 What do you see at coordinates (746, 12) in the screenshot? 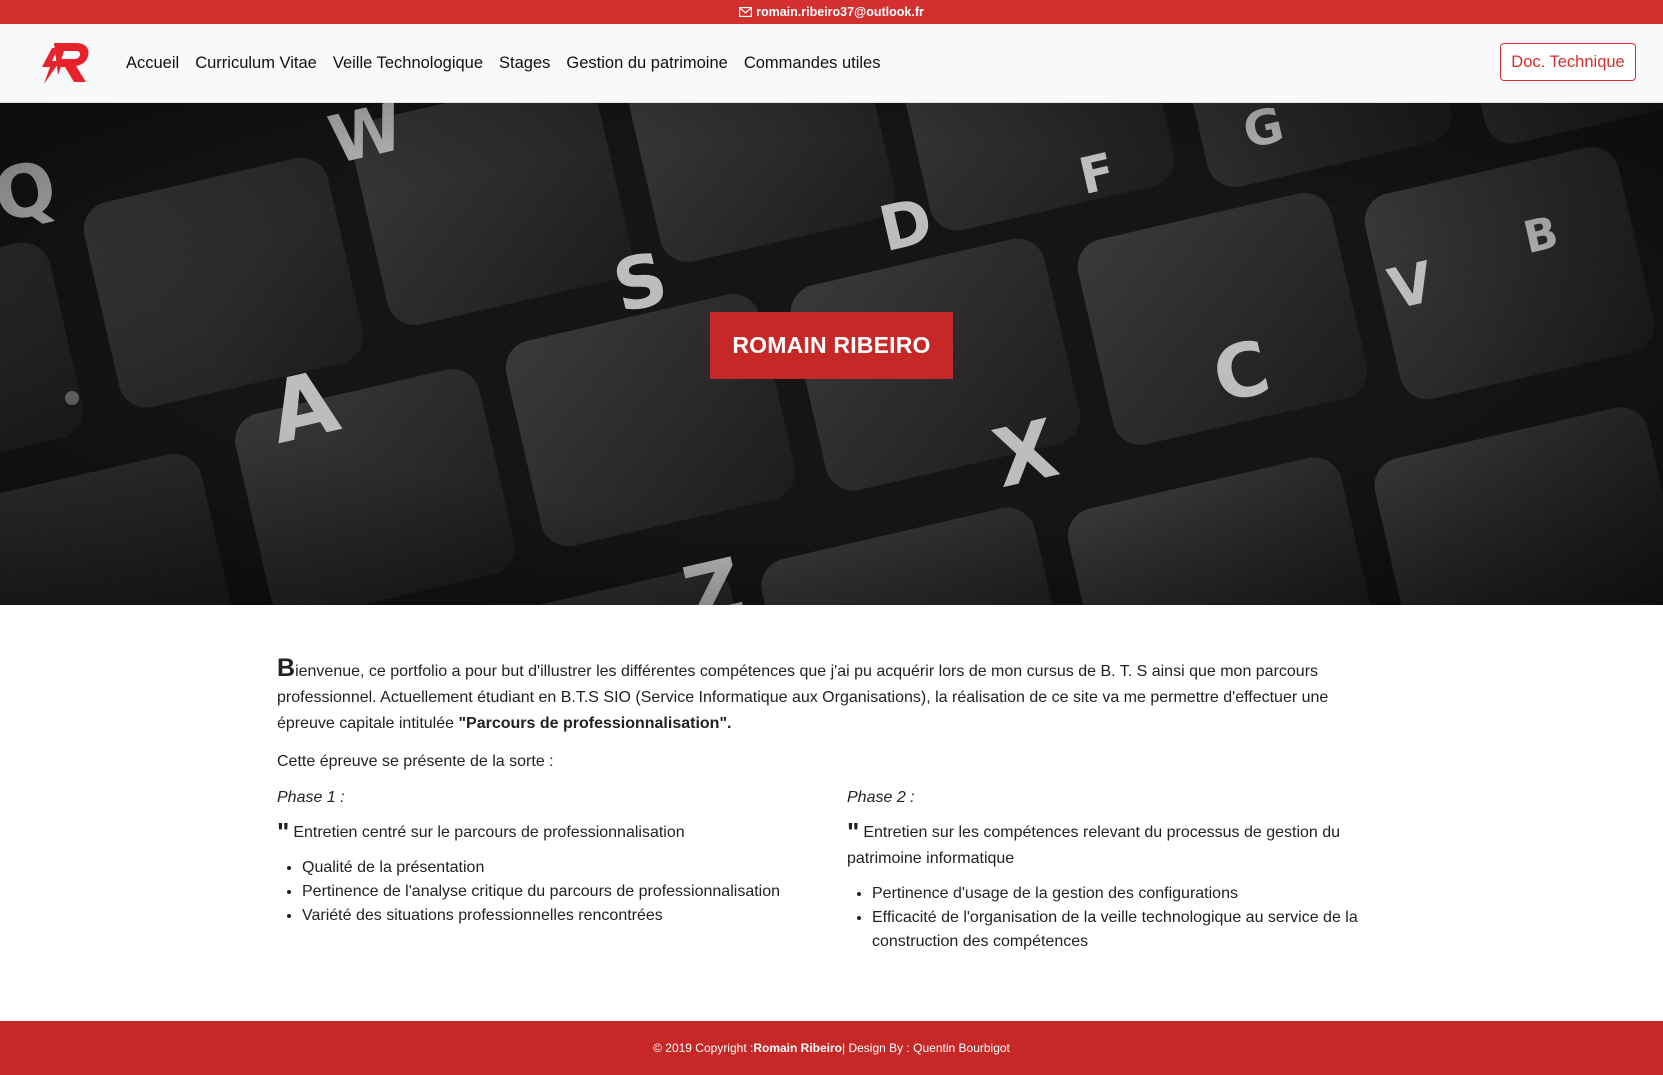
I see `envelope-icon` at bounding box center [746, 12].